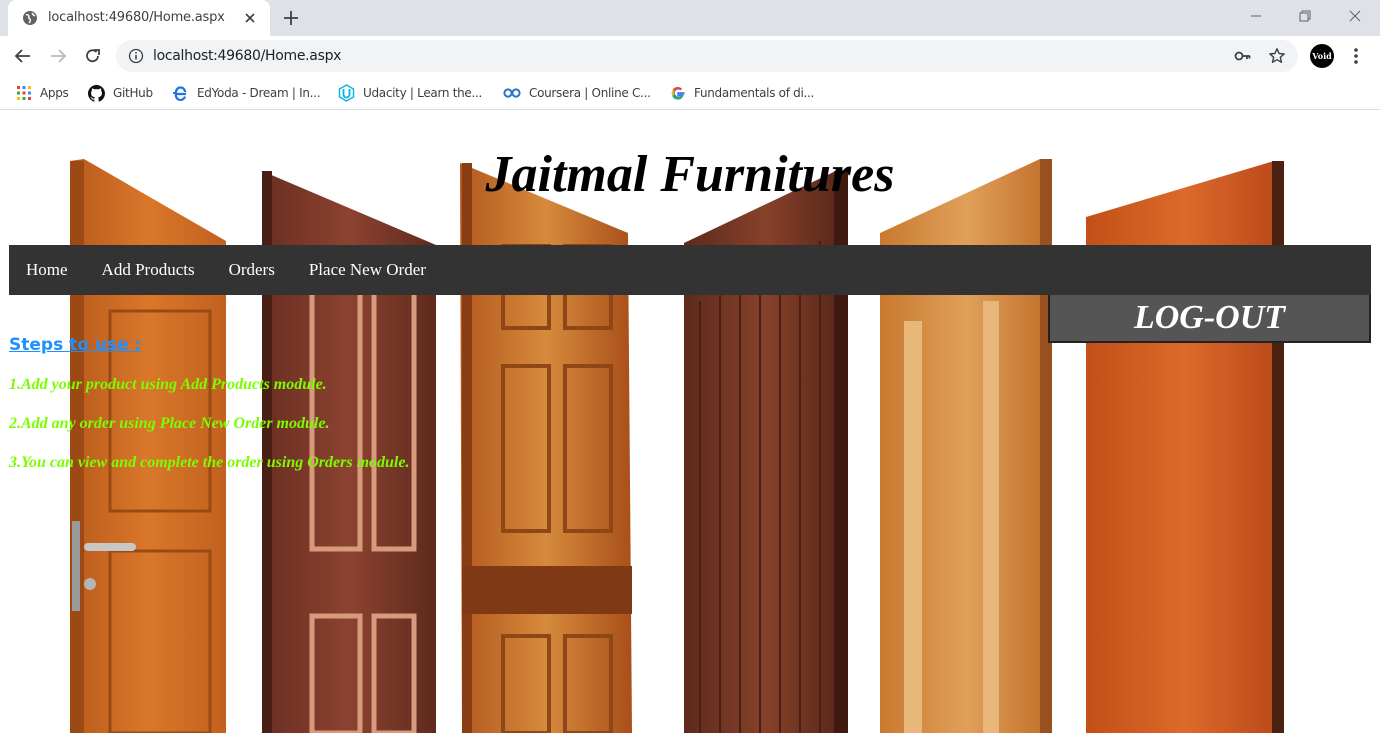 This screenshot has width=1380, height=733. Describe the element at coordinates (367, 270) in the screenshot. I see `nav-place-new-order: Place New Order` at that location.